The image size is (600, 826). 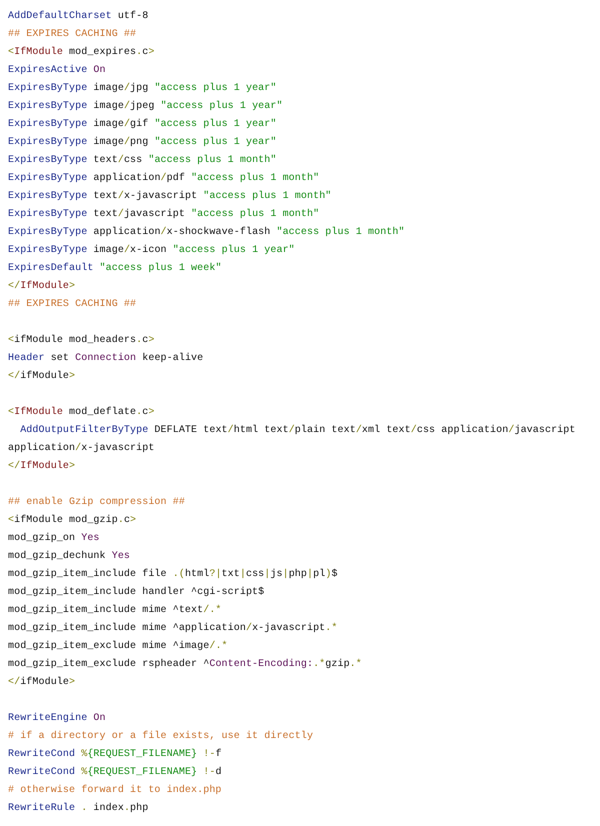 I want to click on code-line: ExpiresByType image/jpeg "access plus 1 year", so click(x=145, y=107).